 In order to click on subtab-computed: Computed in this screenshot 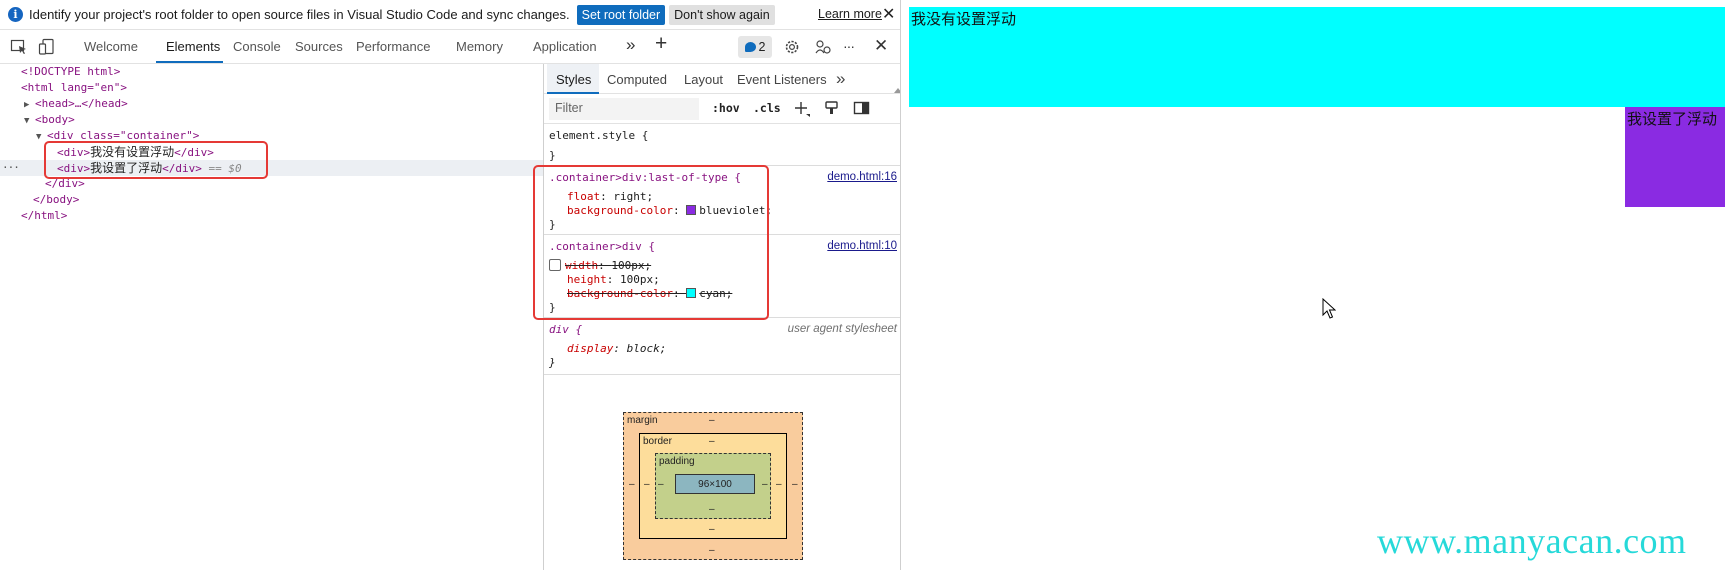, I will do `click(637, 79)`.